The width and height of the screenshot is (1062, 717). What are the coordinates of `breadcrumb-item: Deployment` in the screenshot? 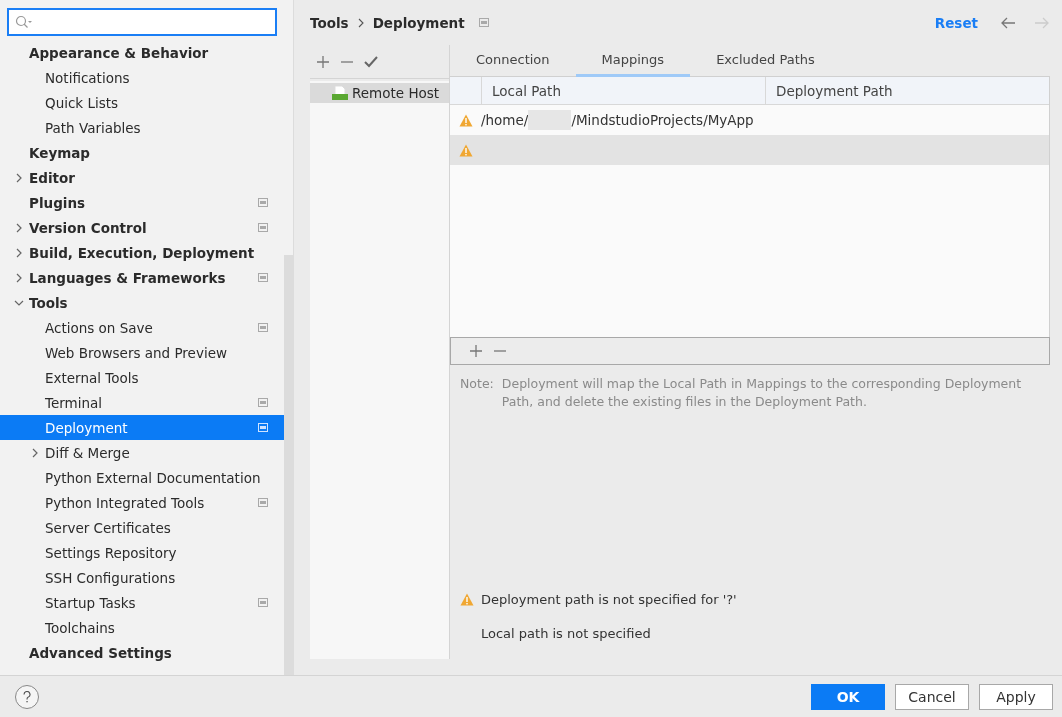 It's located at (418, 22).